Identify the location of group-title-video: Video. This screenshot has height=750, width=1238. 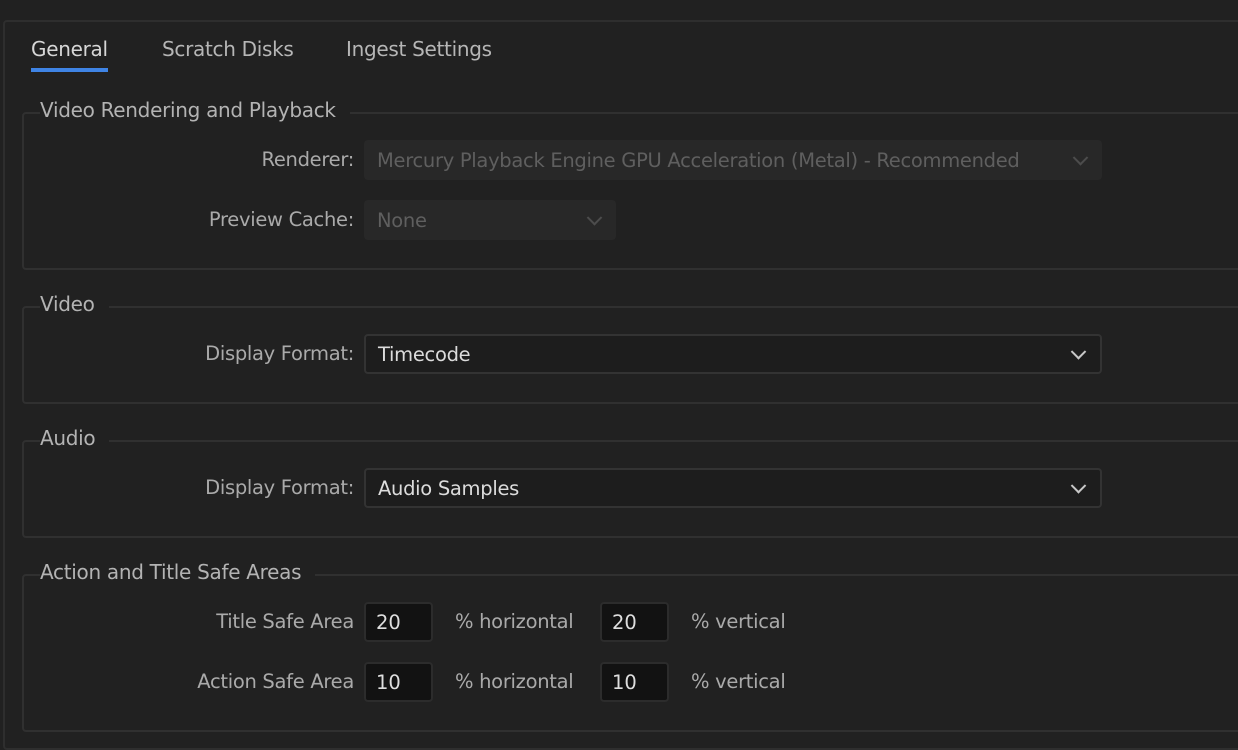
(74, 304).